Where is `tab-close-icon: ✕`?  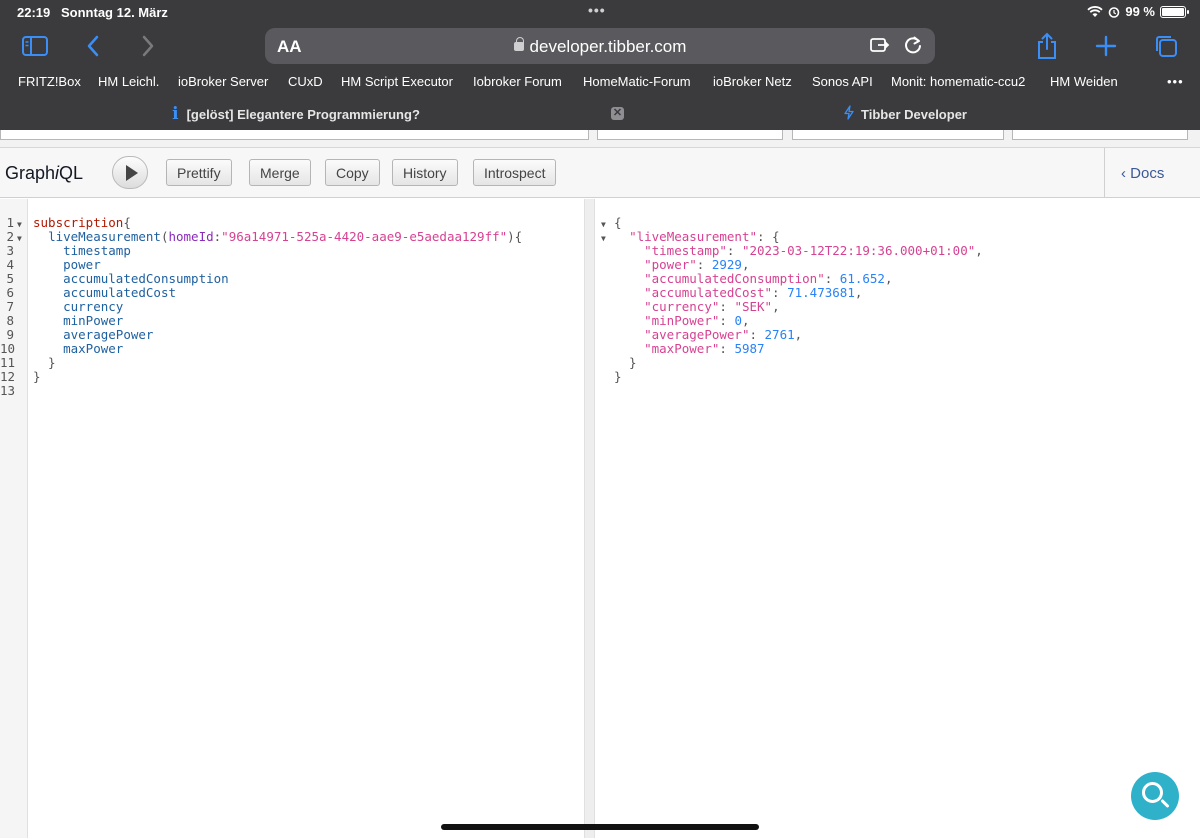 tab-close-icon: ✕ is located at coordinates (617, 113).